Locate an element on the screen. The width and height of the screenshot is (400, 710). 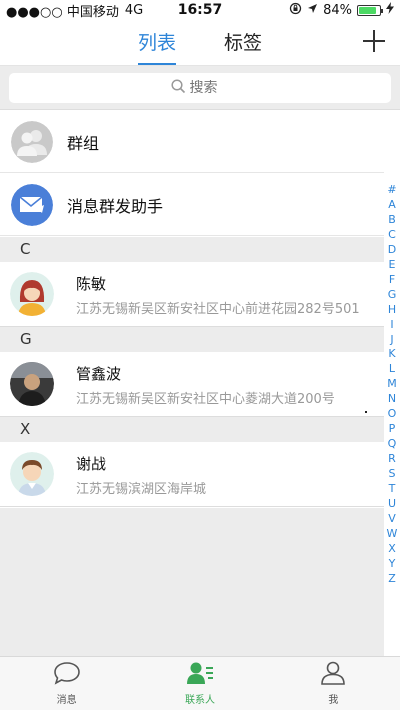
index-letter: W is located at coordinates (392, 534).